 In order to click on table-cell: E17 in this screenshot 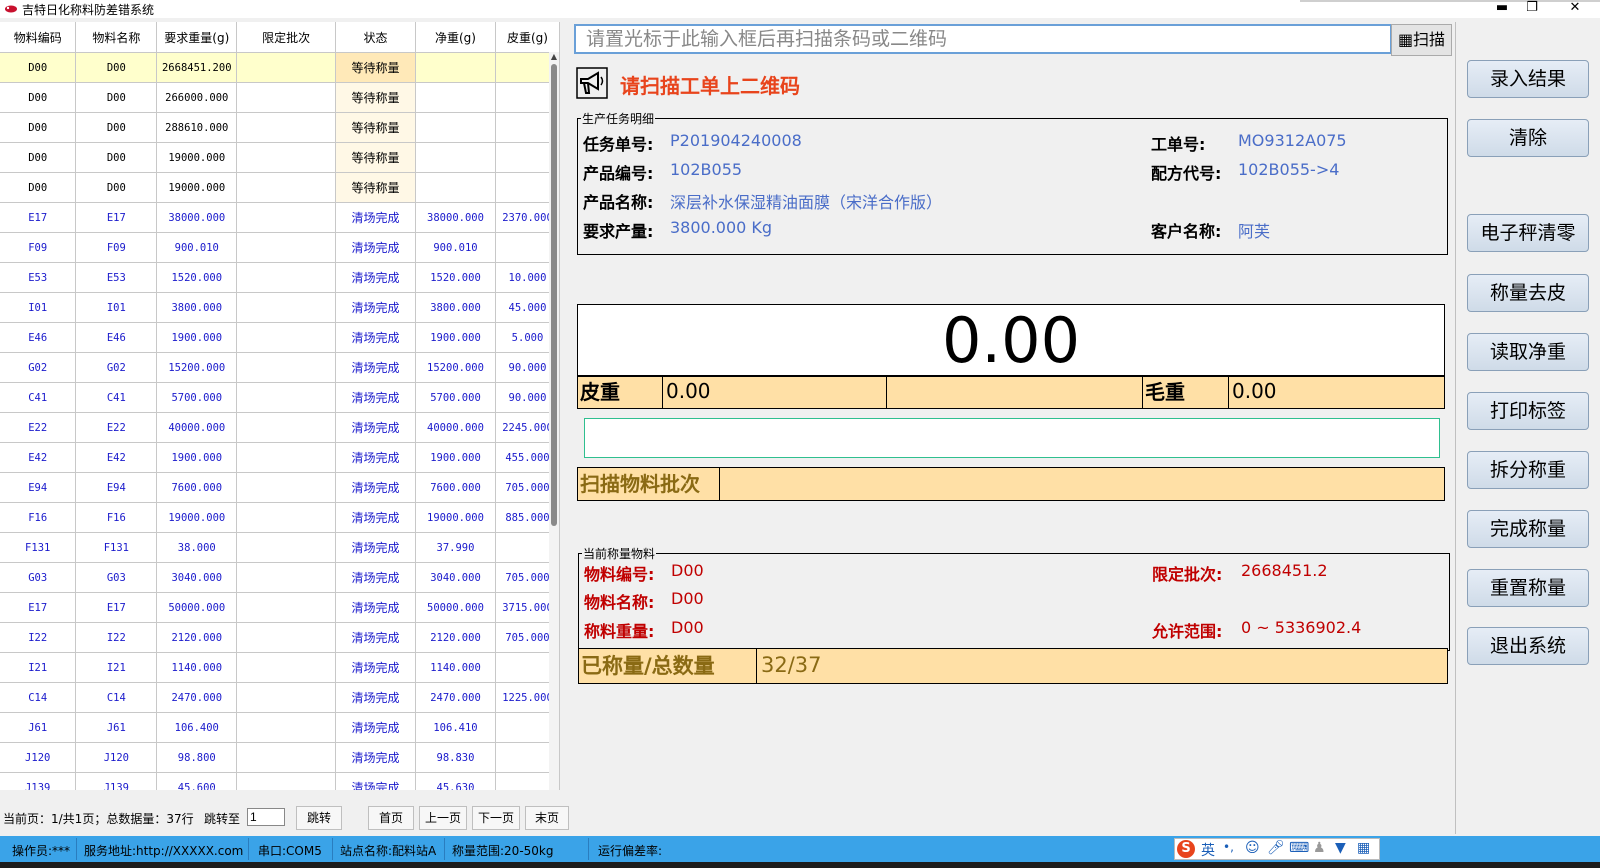, I will do `click(116, 607)`.